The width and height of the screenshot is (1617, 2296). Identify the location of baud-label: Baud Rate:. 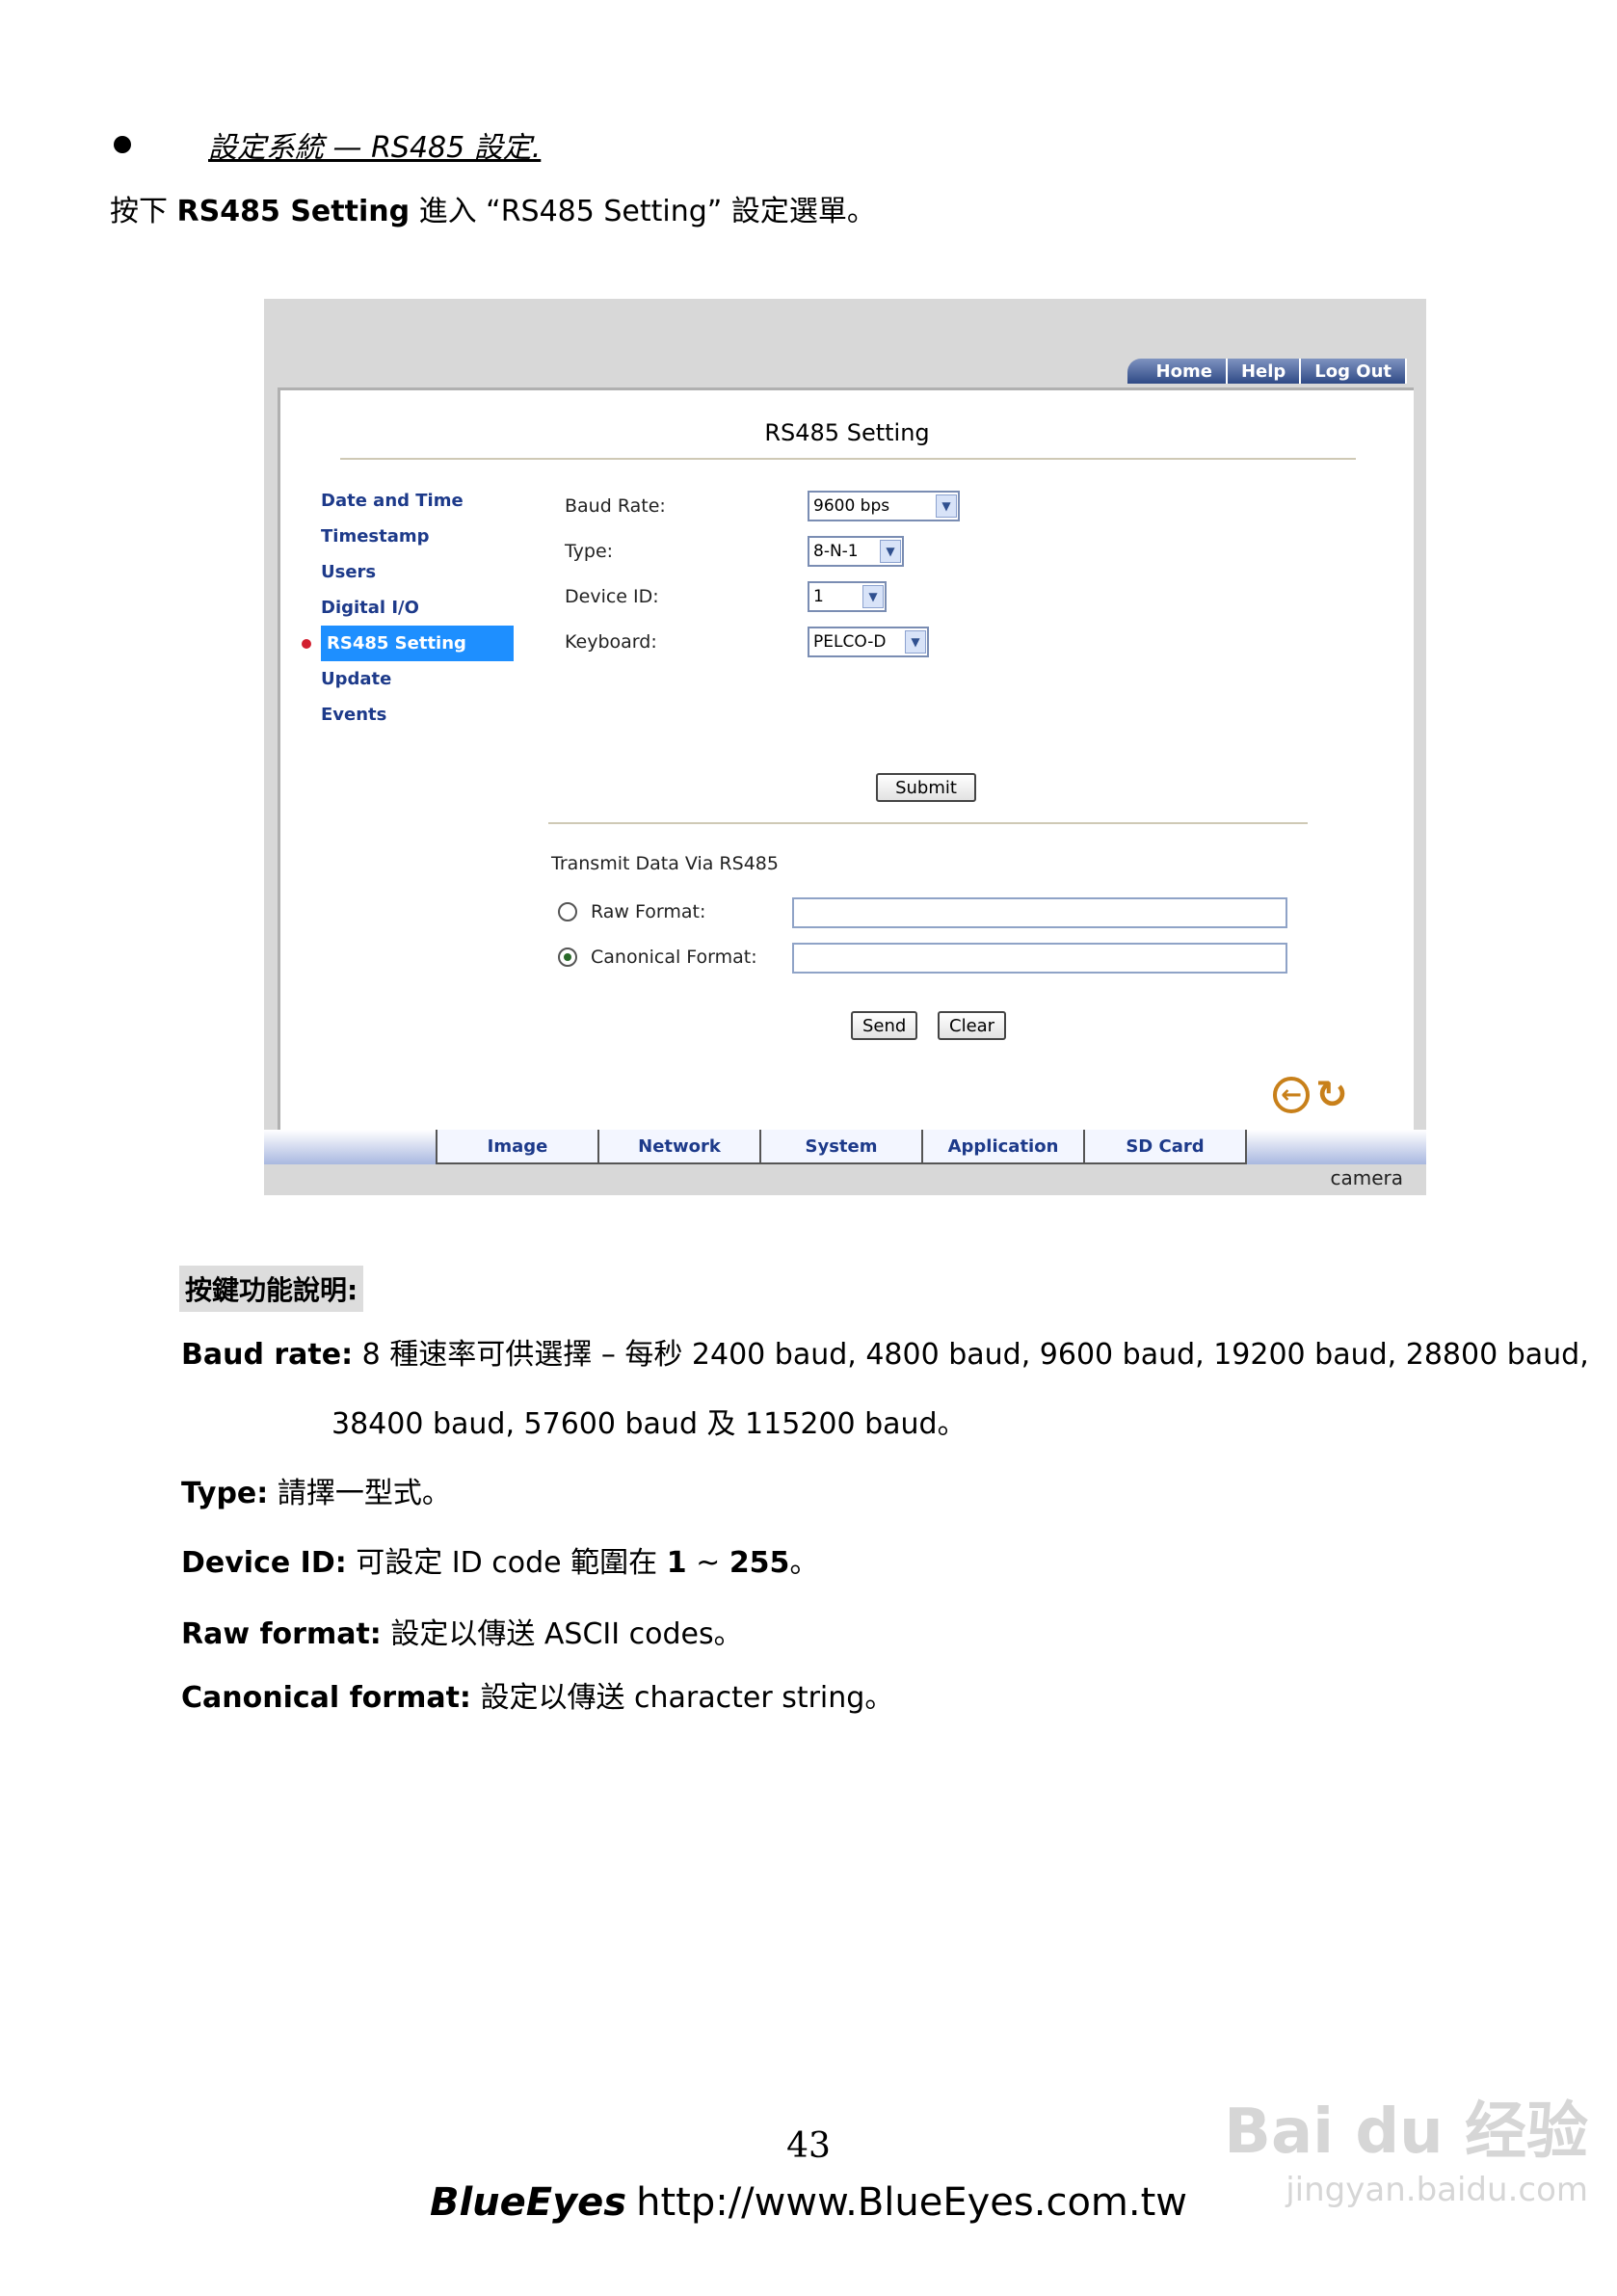
(615, 505).